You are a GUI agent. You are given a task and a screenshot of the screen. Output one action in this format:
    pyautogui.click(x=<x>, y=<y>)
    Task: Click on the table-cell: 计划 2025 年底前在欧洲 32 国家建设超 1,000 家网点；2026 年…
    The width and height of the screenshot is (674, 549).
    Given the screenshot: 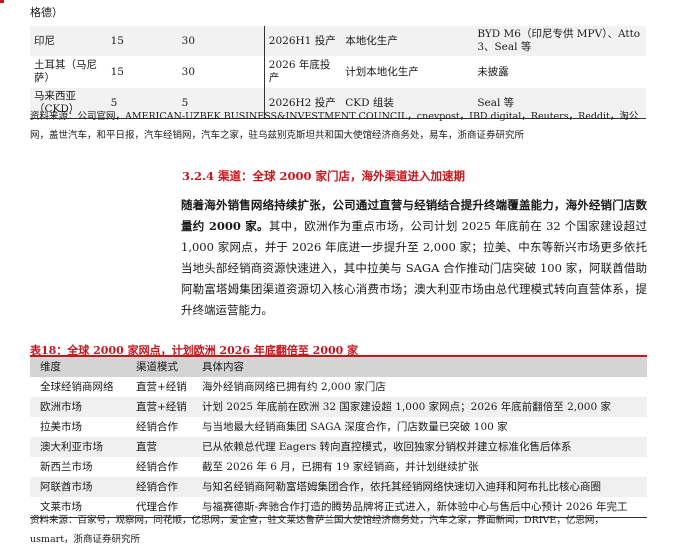 What is the action you would take?
    pyautogui.click(x=419, y=407)
    